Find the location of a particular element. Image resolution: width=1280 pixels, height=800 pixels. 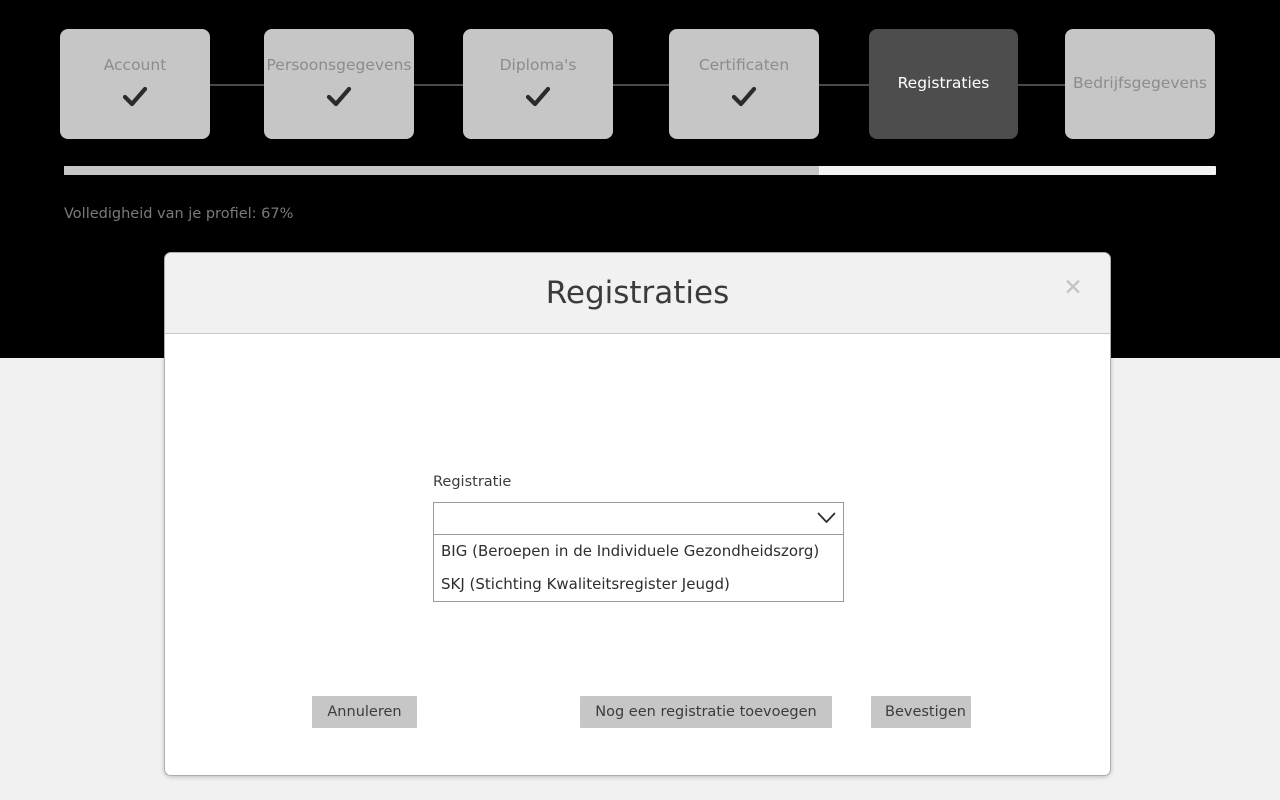

profile-completeness-bar is located at coordinates (640, 170).